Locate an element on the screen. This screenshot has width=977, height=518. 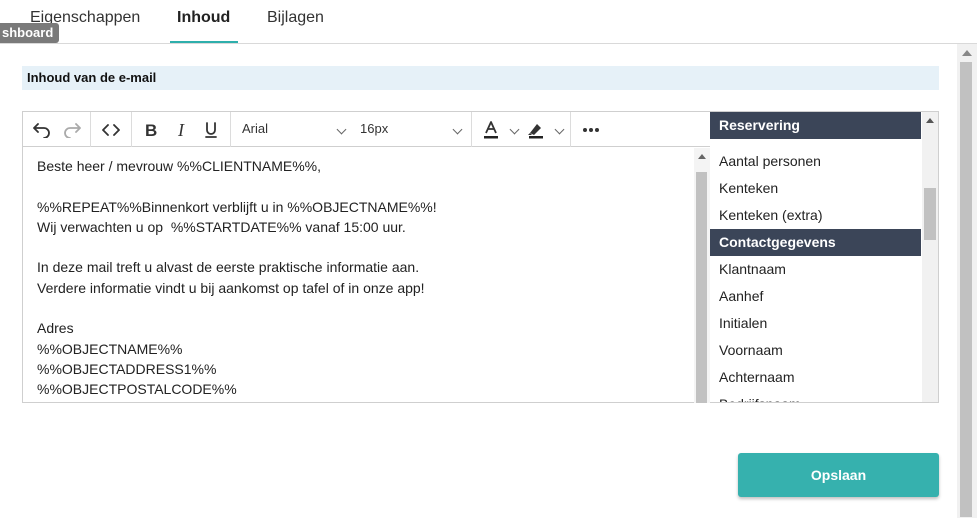
more-icon is located at coordinates (591, 130).